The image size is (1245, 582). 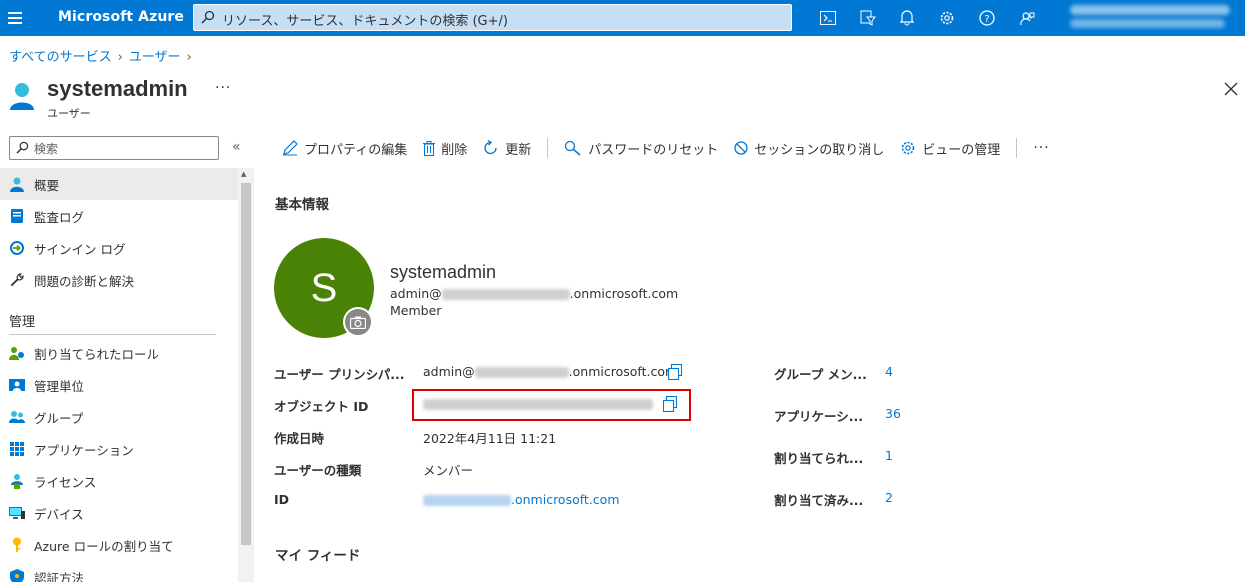 What do you see at coordinates (121, 17) in the screenshot?
I see `brand-title: Microsoft Azure` at bounding box center [121, 17].